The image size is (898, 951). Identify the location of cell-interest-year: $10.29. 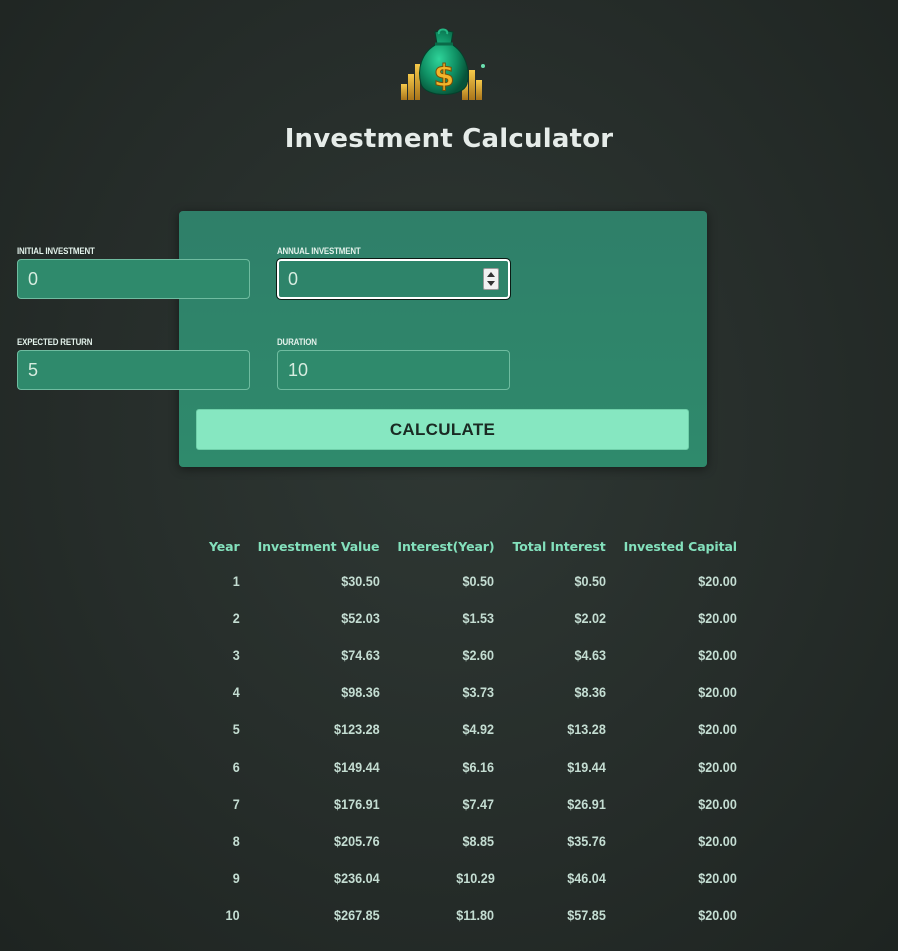
(445, 878).